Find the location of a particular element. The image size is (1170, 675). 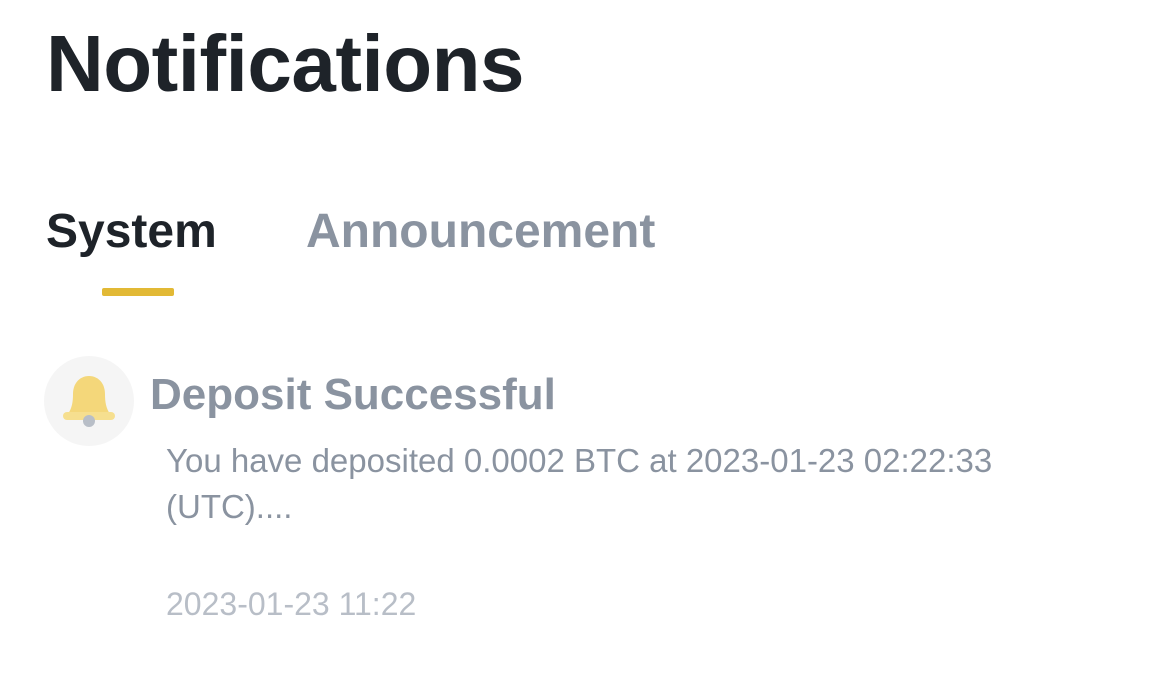

notification-tabs: System Announcement is located at coordinates (396, 250).